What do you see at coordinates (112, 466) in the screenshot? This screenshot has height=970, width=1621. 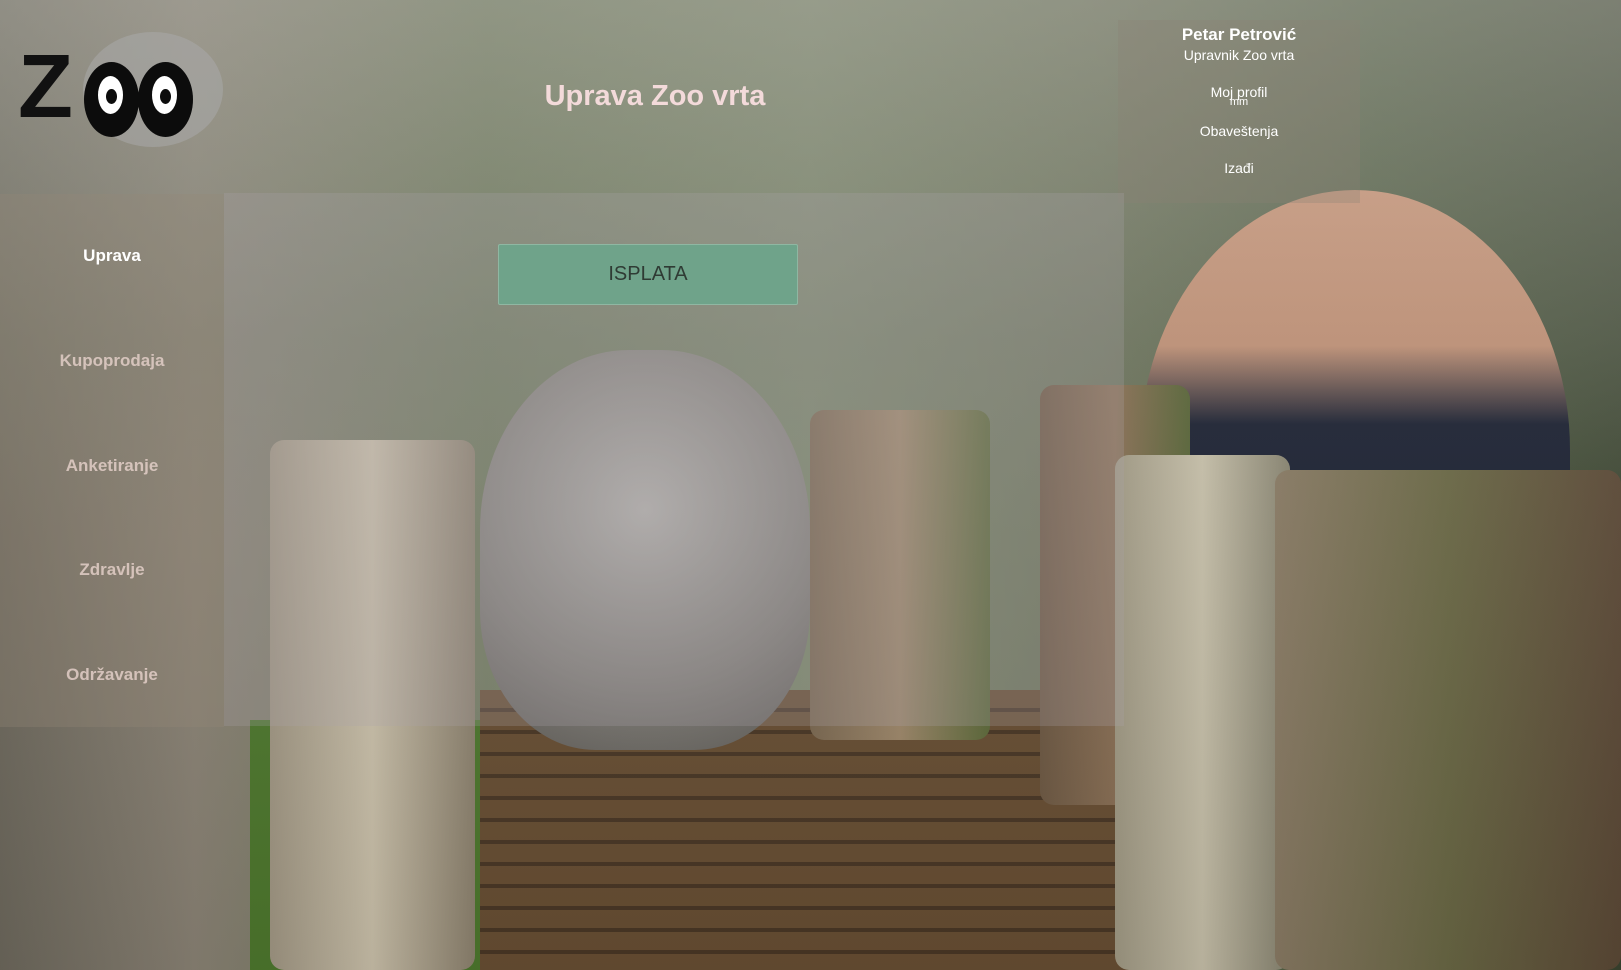 I see `sidebar-item-anketiranje: Anketiranje` at bounding box center [112, 466].